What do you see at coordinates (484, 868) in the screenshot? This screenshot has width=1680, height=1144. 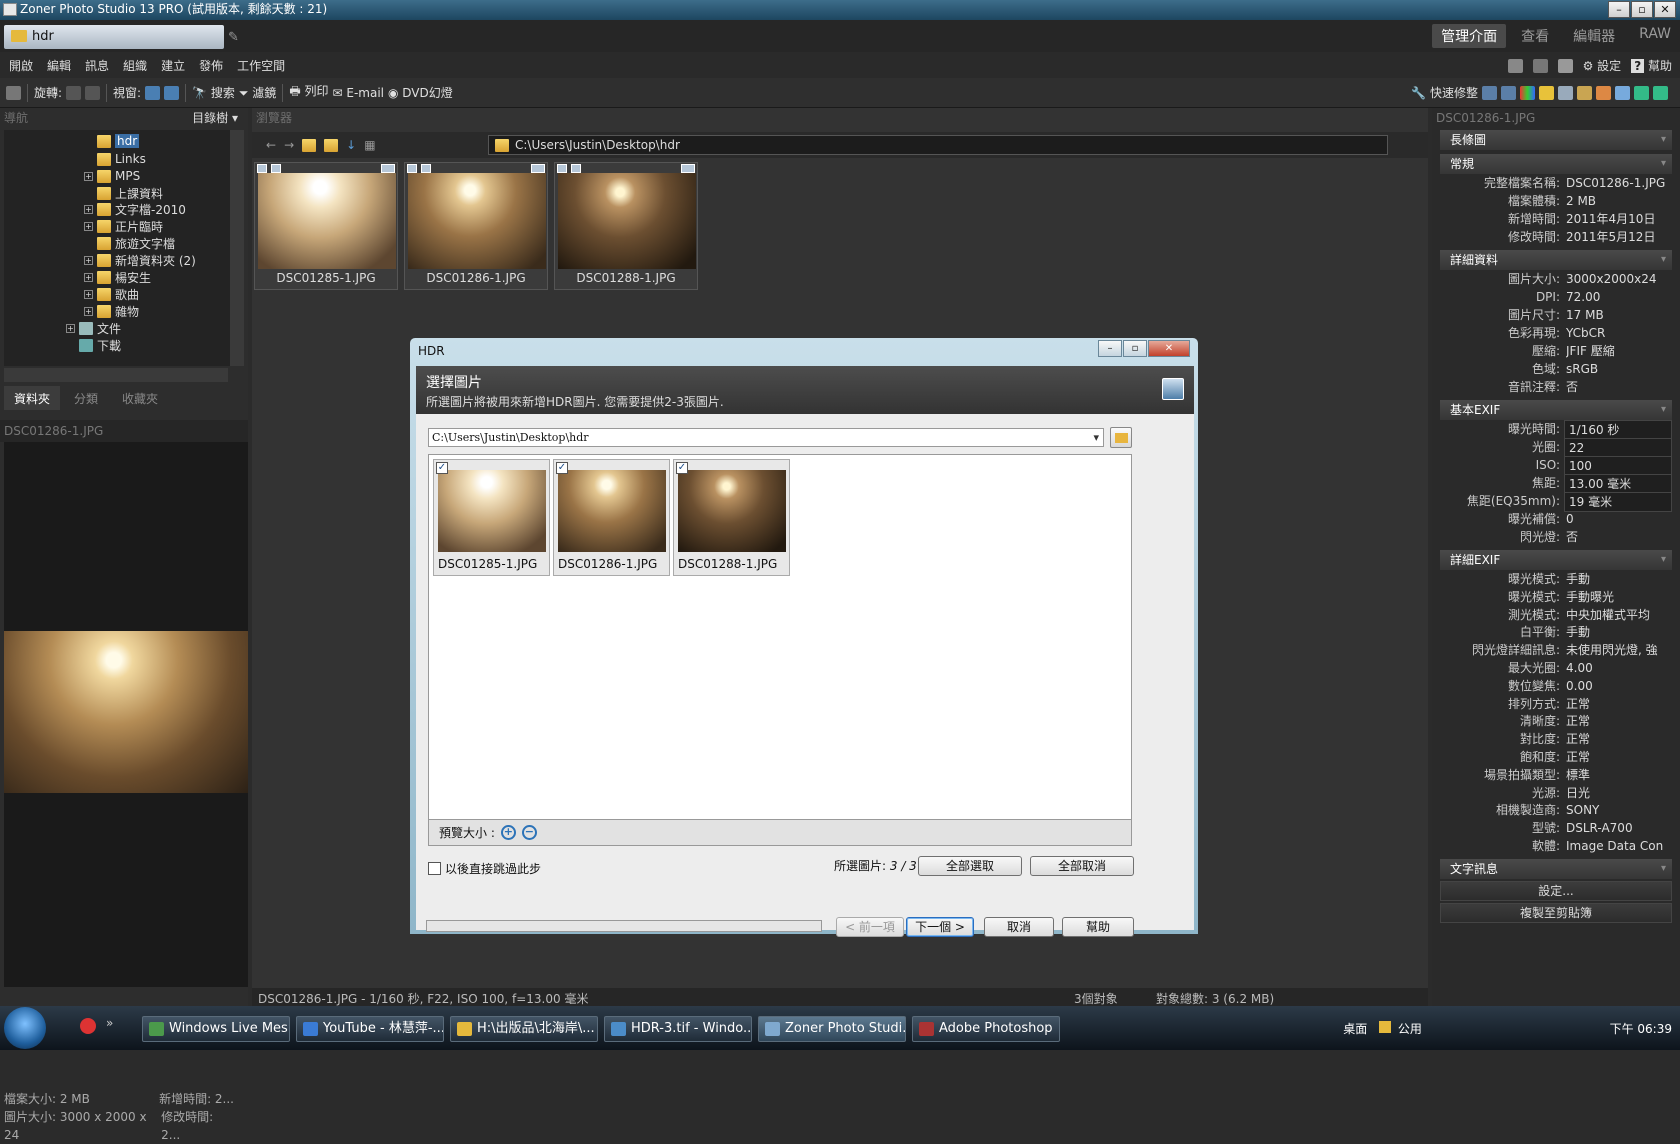 I see `skip-step-checkbox: 以後直接跳過此步` at bounding box center [484, 868].